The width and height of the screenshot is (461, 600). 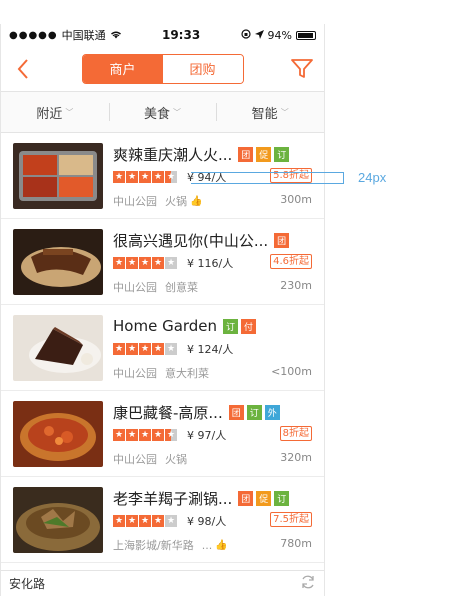 I want to click on distance: <100m, so click(x=291, y=371).